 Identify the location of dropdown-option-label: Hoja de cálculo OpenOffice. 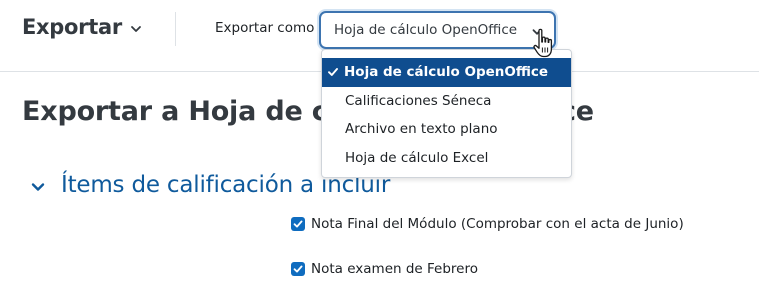
(446, 72).